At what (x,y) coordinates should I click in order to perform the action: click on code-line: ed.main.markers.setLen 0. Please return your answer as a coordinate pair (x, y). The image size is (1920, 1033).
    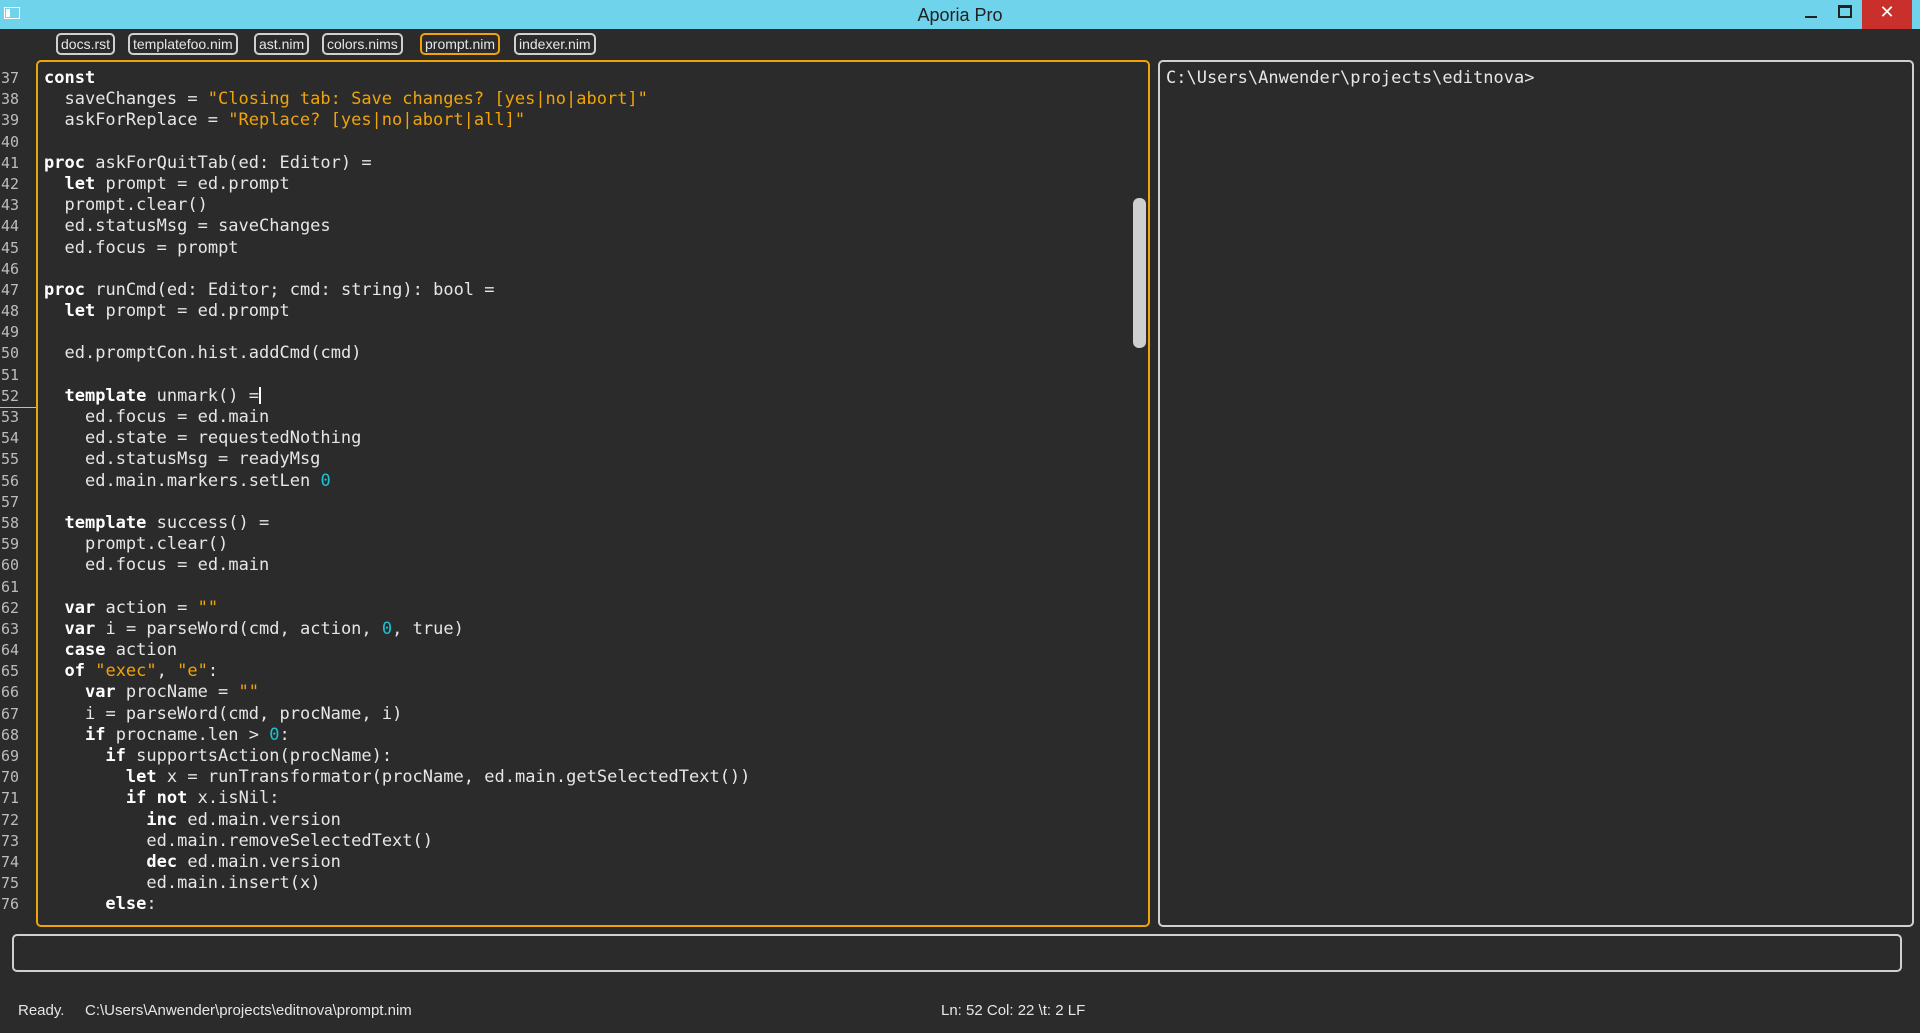
    Looking at the image, I should click on (397, 481).